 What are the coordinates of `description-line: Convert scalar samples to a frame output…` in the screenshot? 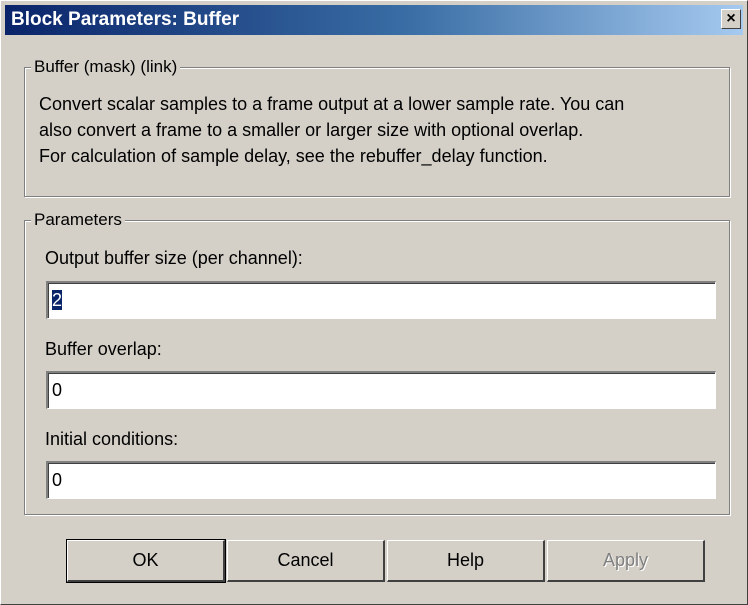 It's located at (332, 104).